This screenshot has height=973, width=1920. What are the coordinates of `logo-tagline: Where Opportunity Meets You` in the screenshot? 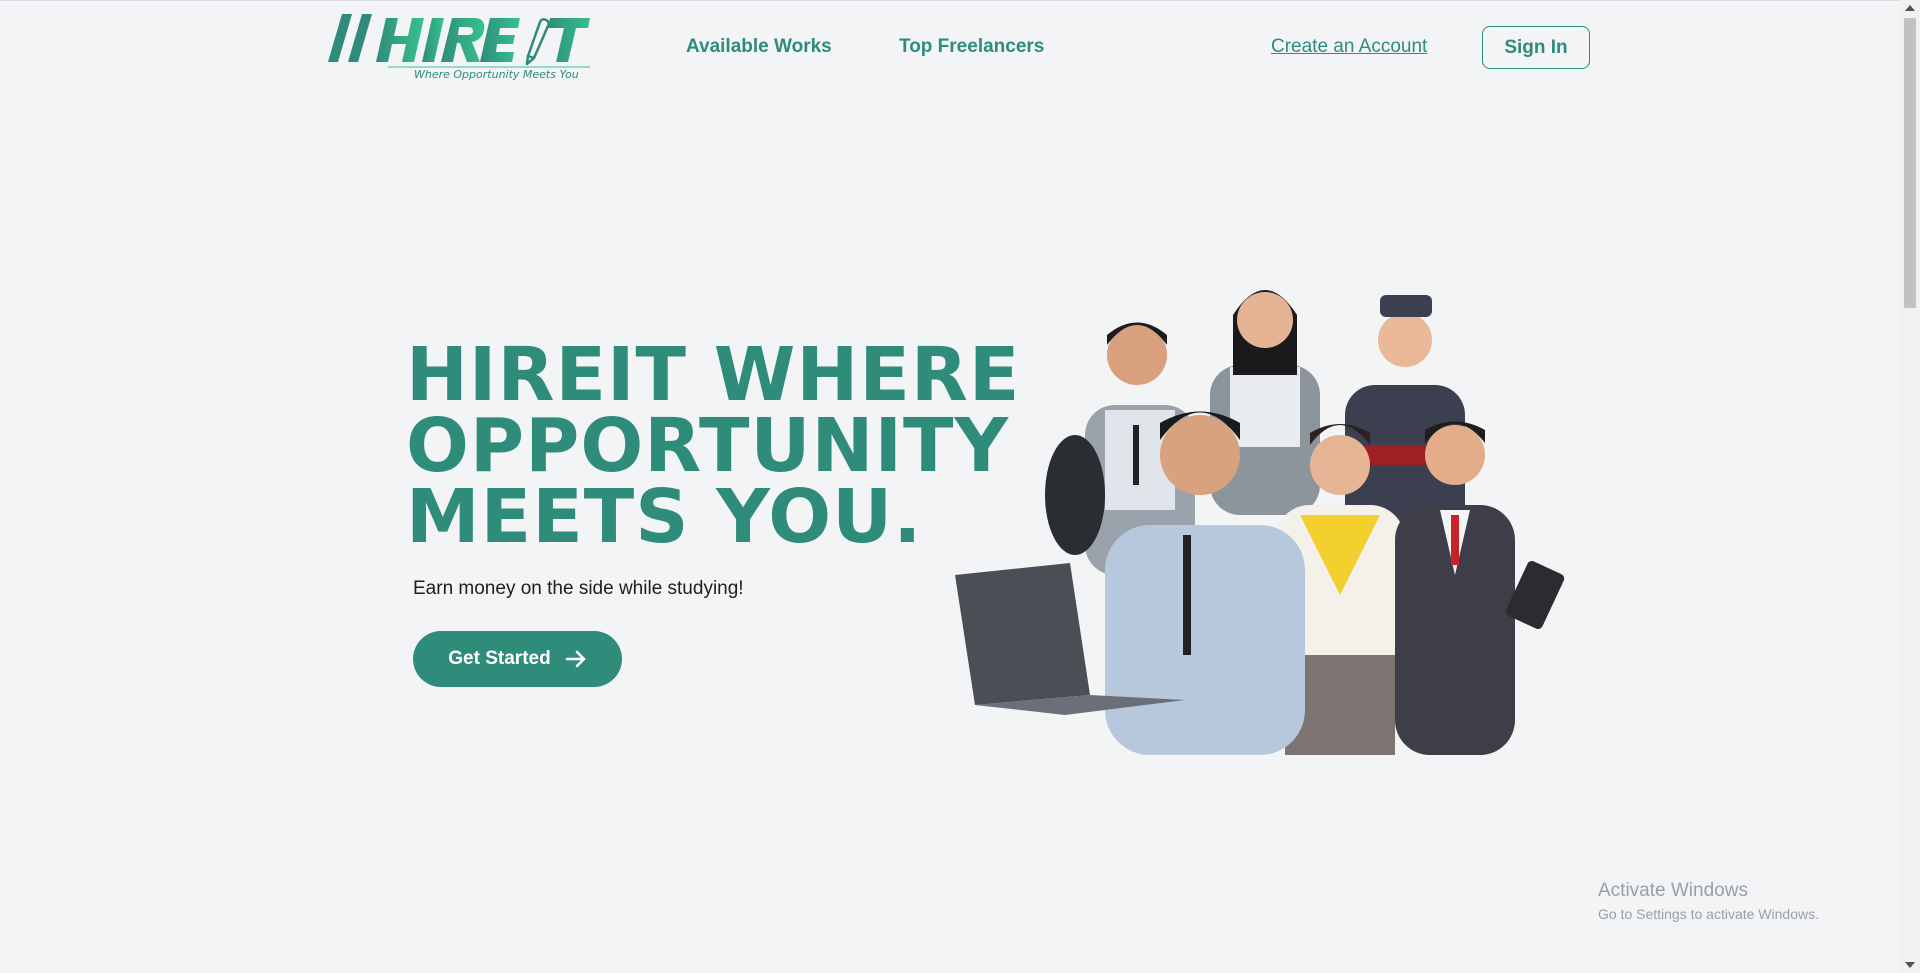 It's located at (496, 74).